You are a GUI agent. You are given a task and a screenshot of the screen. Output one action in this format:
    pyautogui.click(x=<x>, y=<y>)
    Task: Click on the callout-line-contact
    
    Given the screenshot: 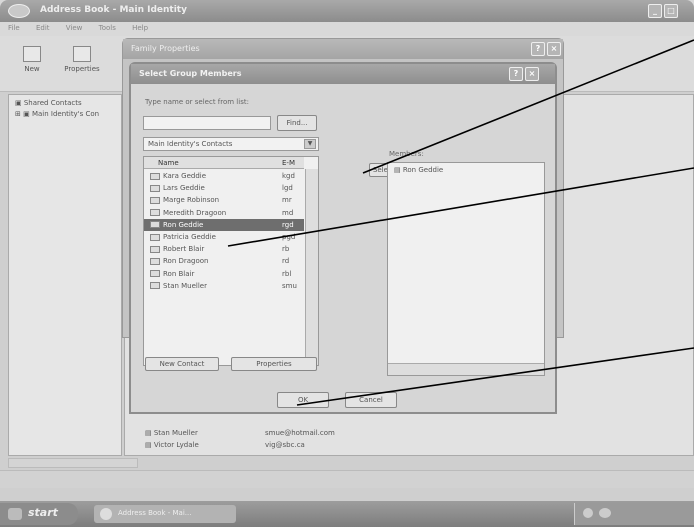 What is the action you would take?
    pyautogui.click(x=460, y=207)
    